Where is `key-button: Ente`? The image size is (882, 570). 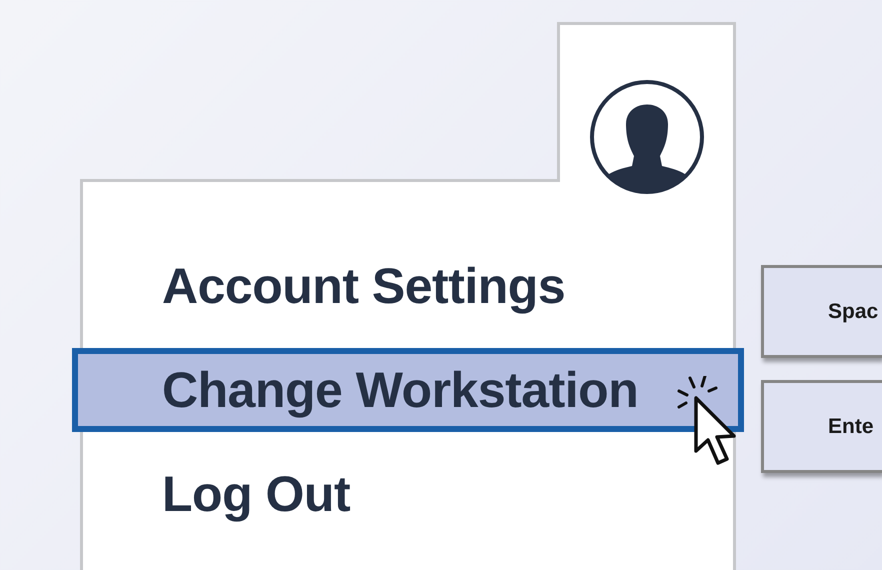 key-button: Ente is located at coordinates (821, 426).